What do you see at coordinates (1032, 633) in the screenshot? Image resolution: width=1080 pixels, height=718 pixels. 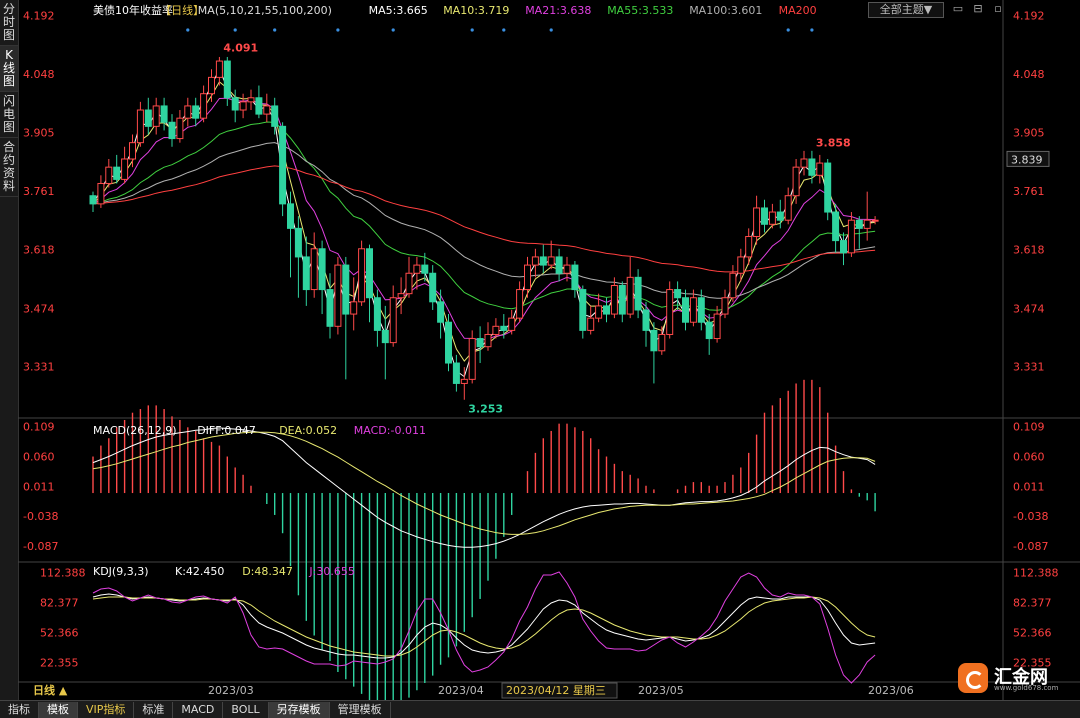 I see `kdj-y-tick-right: 52.366` at bounding box center [1032, 633].